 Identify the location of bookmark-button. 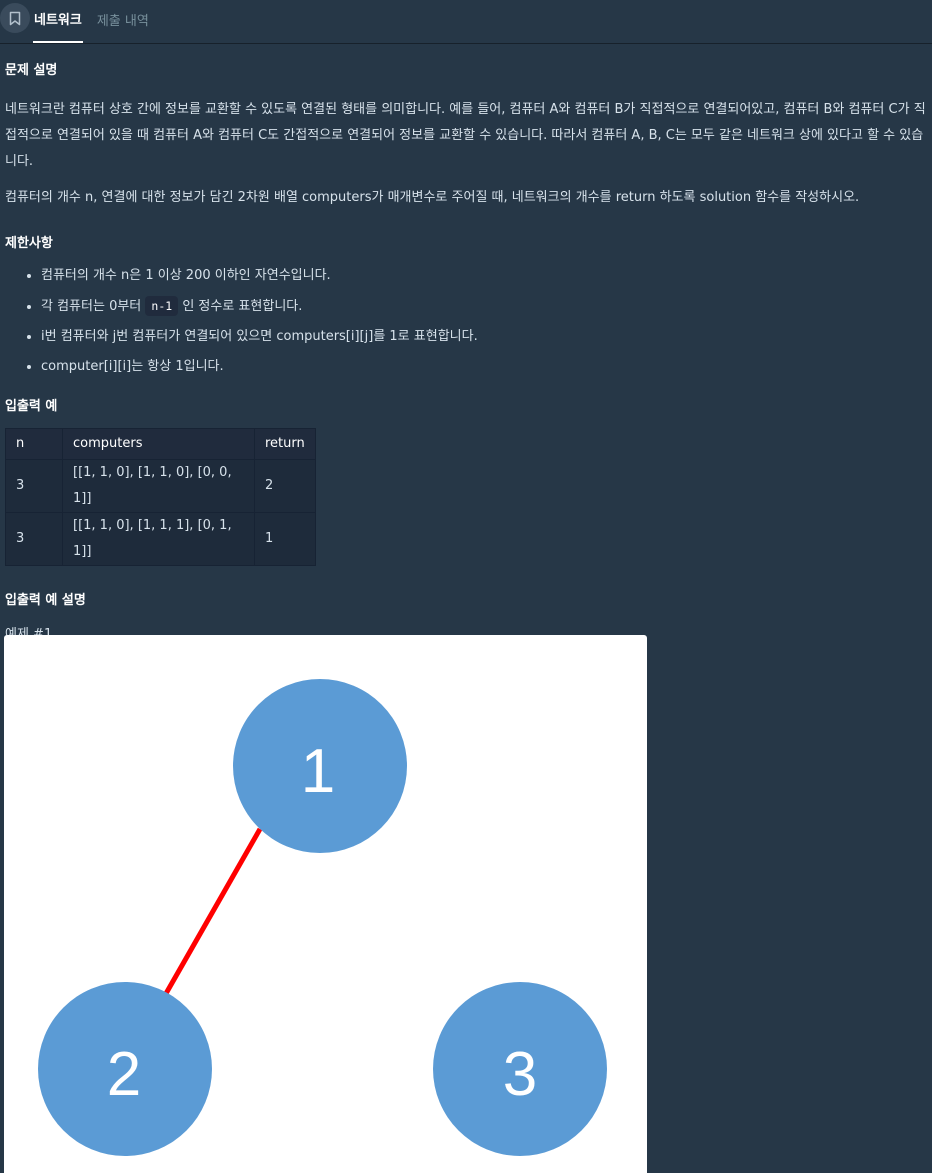
(15, 18).